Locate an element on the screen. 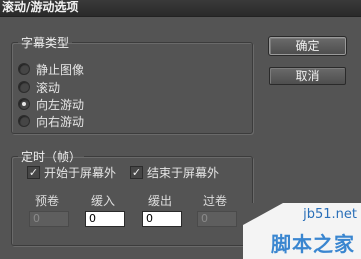  radio-label: 向右游动 is located at coordinates (60, 121).